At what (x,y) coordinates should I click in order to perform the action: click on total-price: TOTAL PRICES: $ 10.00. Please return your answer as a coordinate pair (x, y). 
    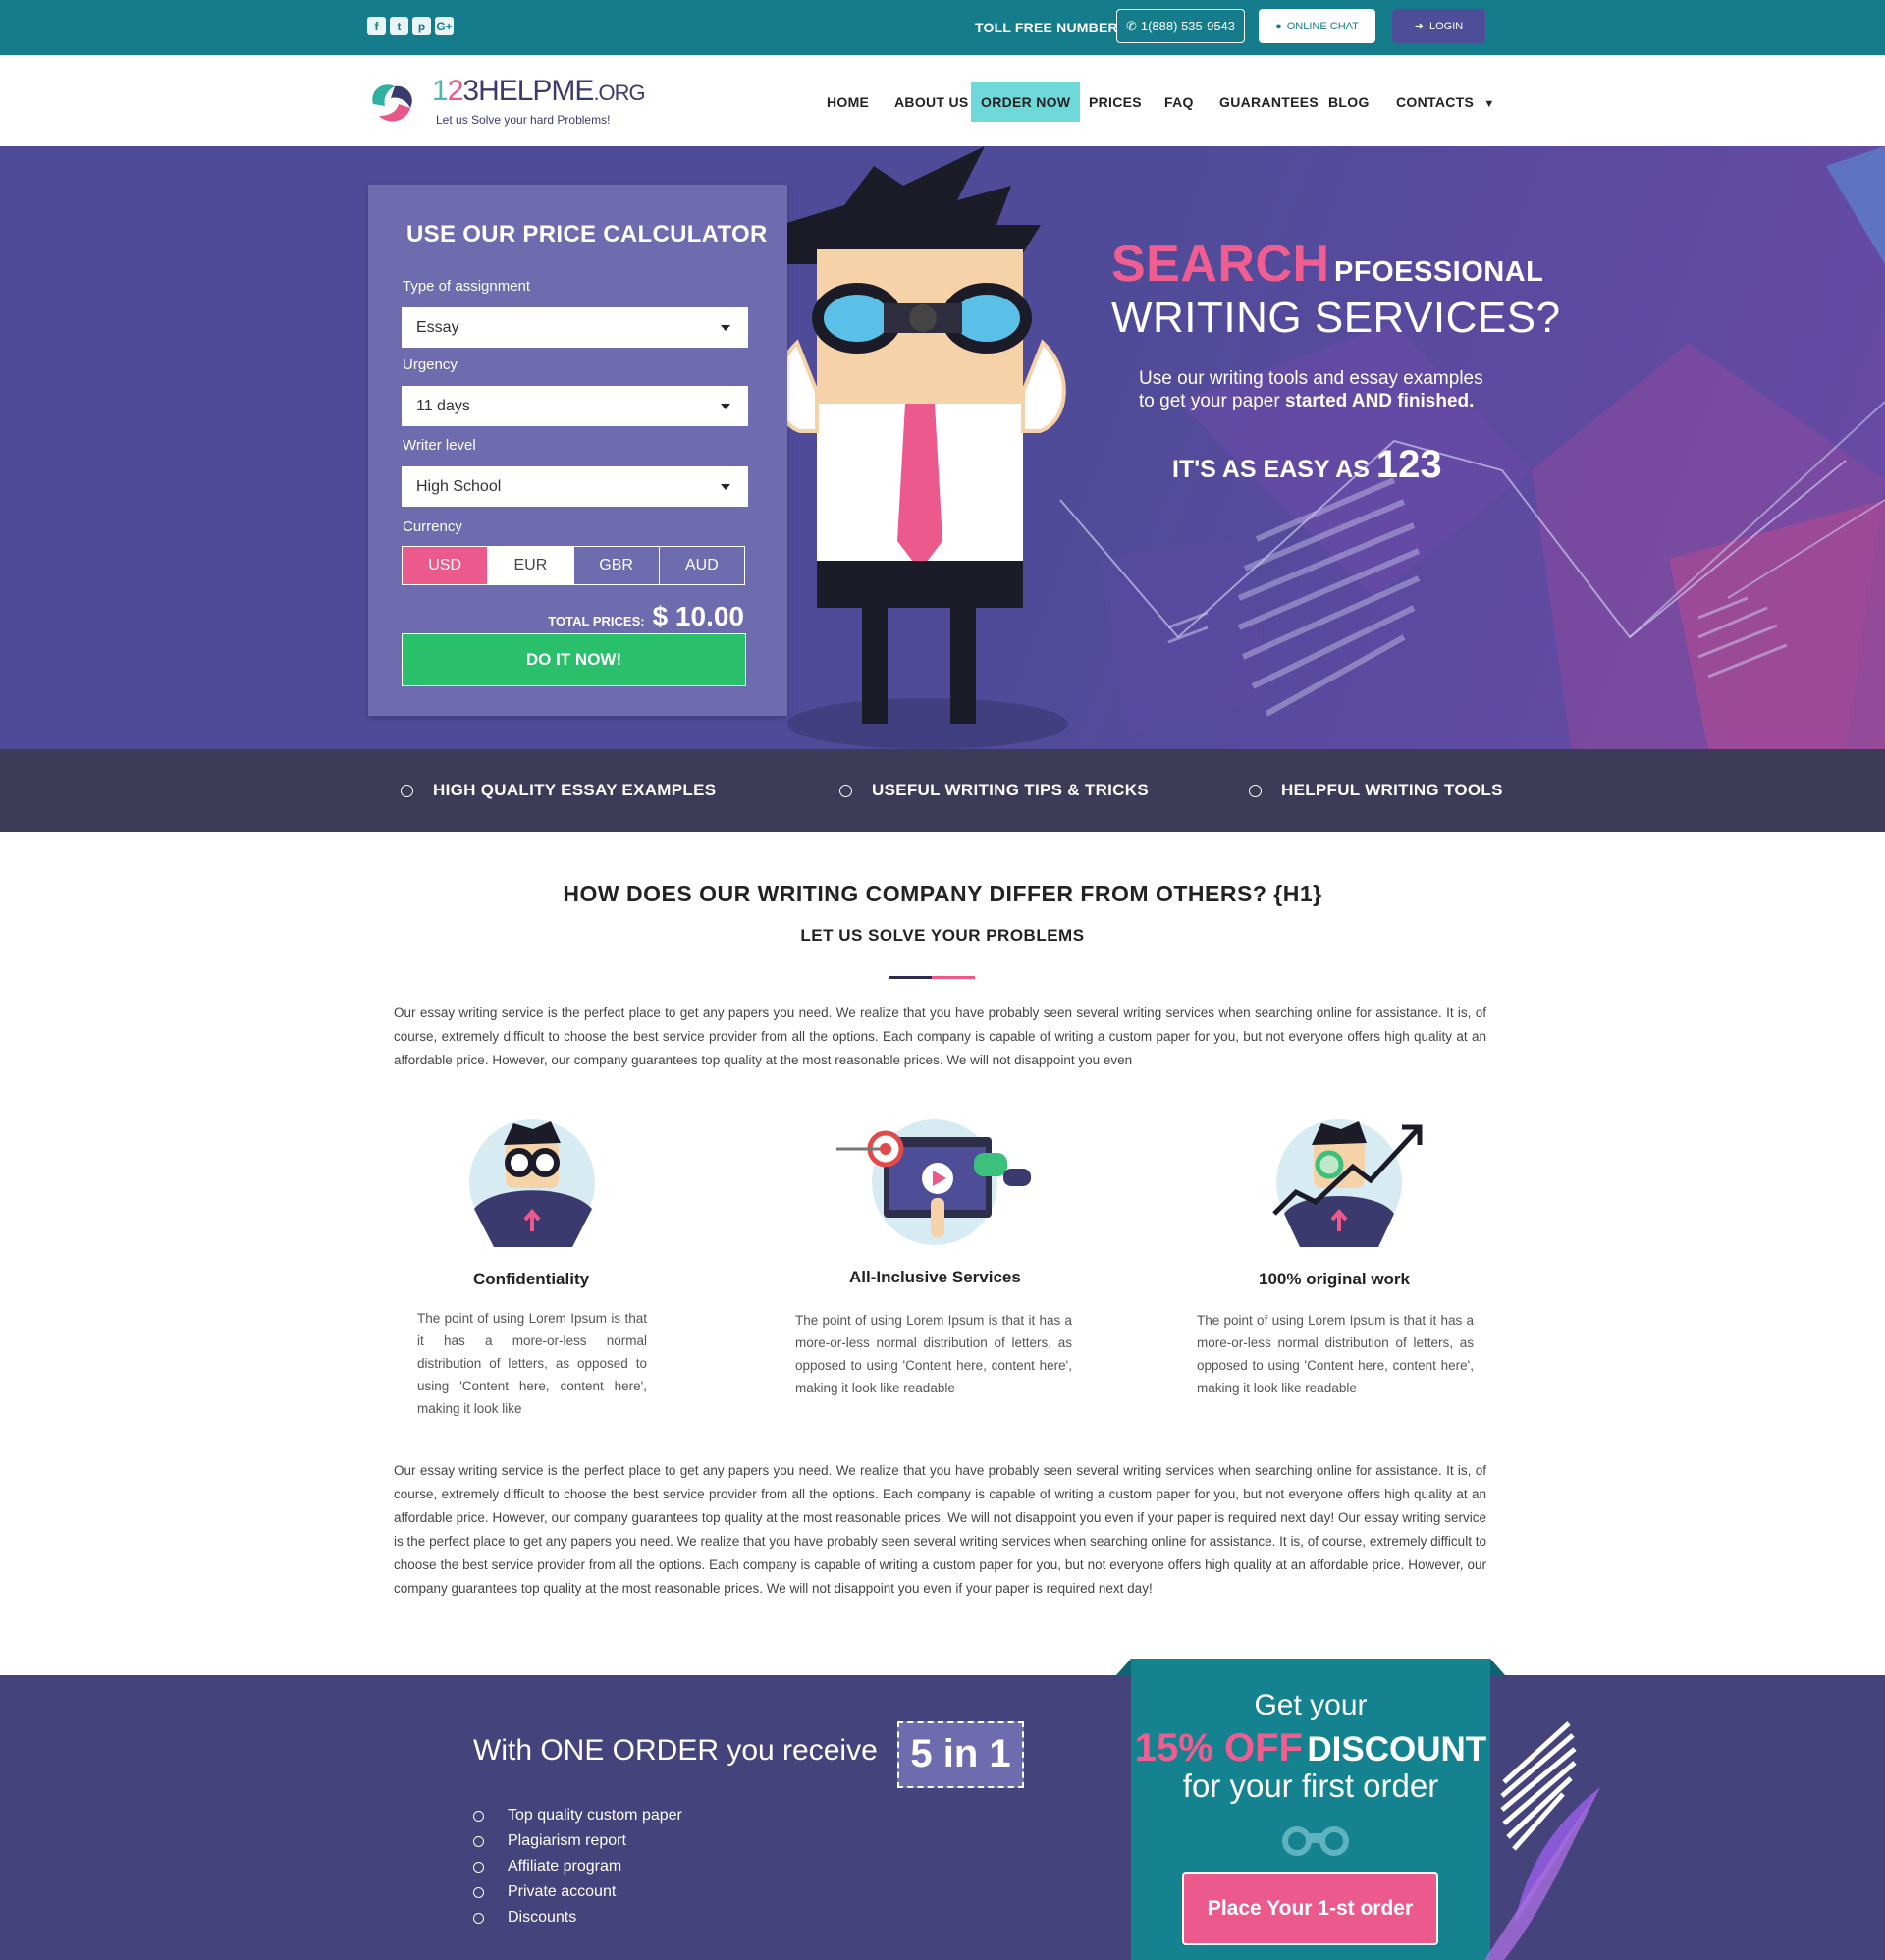
    Looking at the image, I should click on (646, 616).